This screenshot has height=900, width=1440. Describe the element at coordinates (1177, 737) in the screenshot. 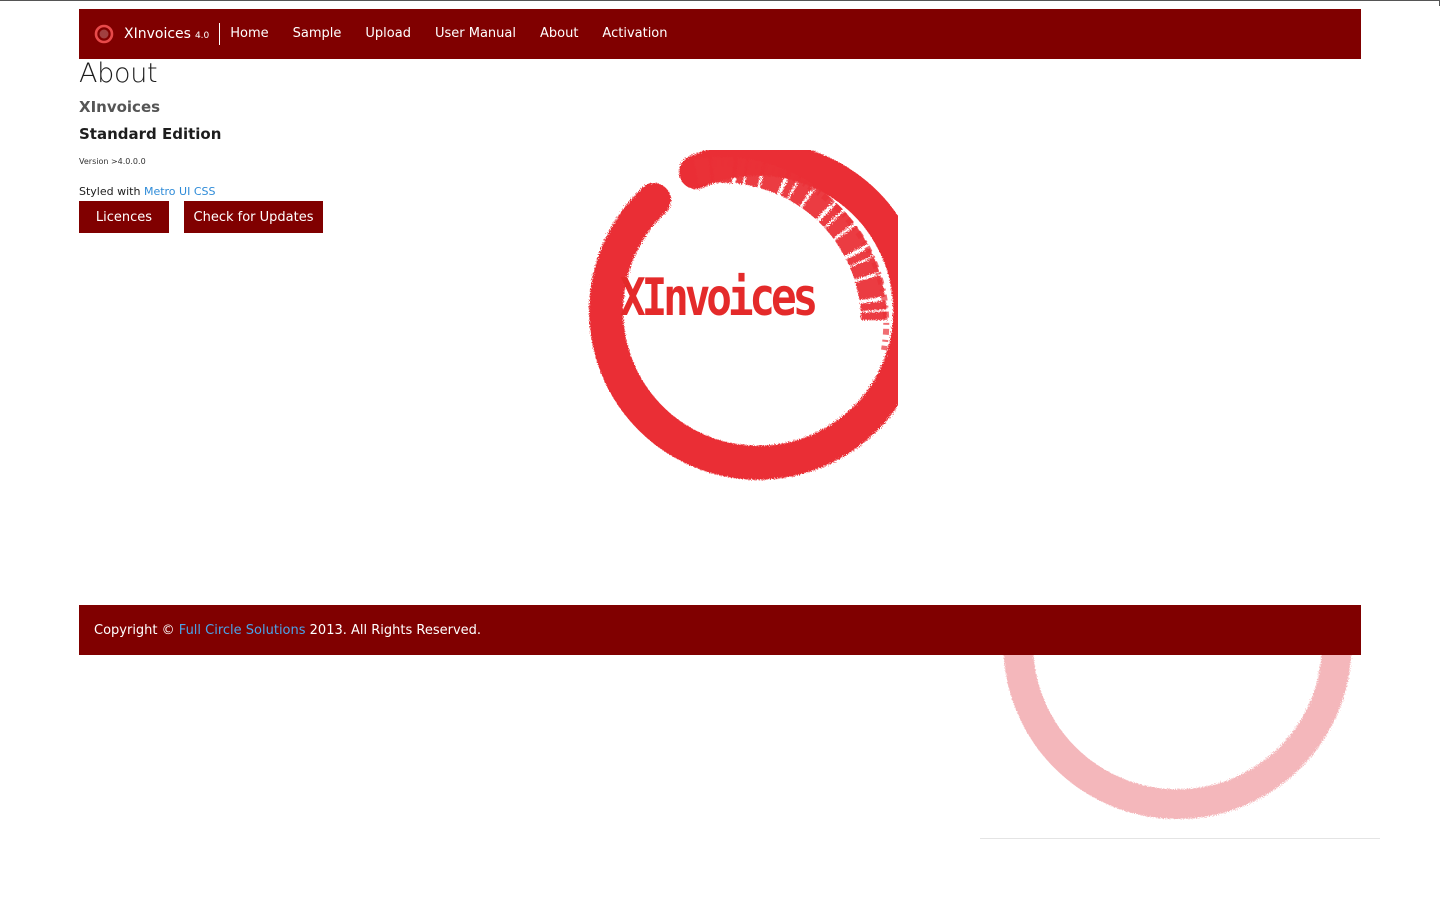

I see `watermark-circle-icon` at that location.